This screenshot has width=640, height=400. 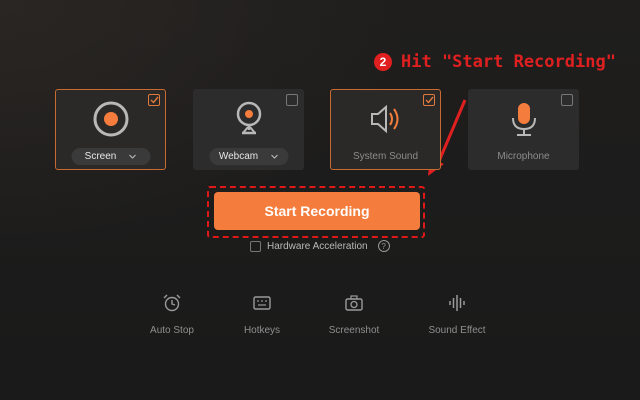 I want to click on hotkeys-button: Hotkeys, so click(x=262, y=314).